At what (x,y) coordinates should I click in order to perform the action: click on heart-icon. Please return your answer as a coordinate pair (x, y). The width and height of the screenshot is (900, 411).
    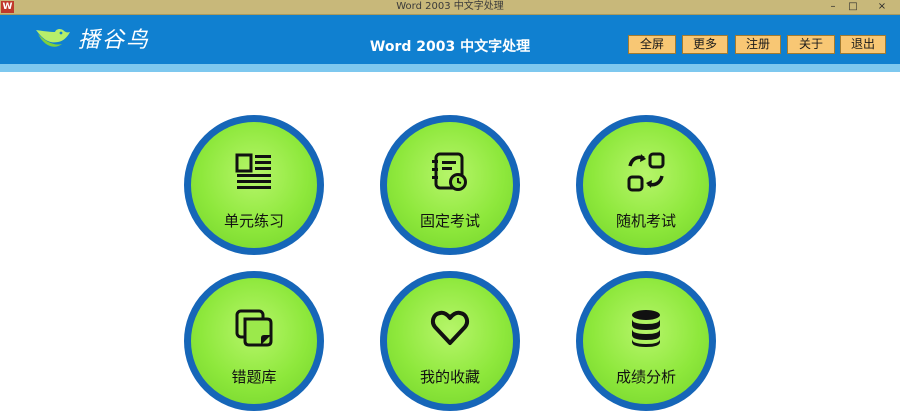
    Looking at the image, I should click on (450, 327).